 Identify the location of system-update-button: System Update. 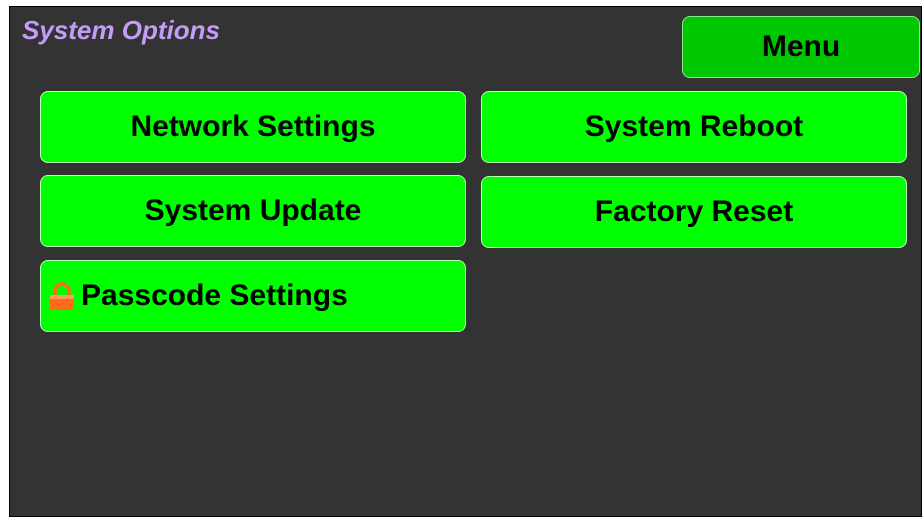
(253, 211).